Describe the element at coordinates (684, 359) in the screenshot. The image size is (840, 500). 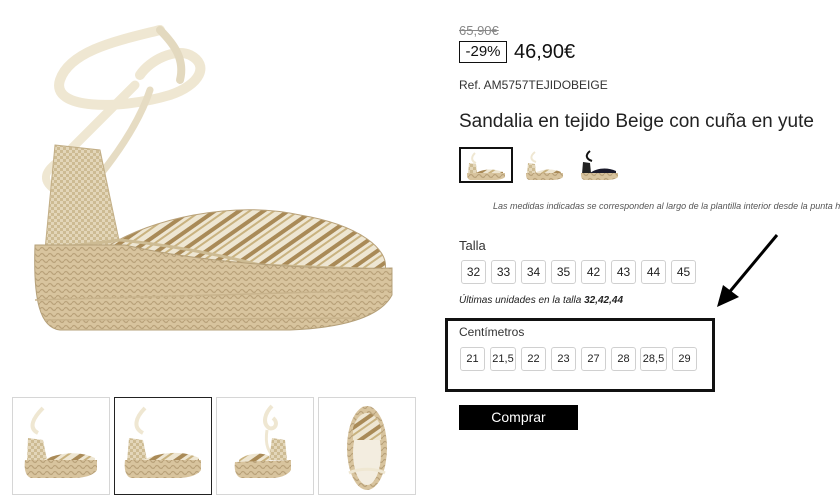
I see `cm-option-29: 29` at that location.